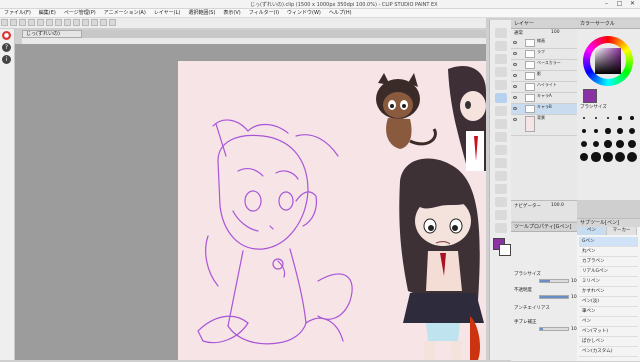 Image resolution: width=640 pixels, height=362 pixels. Describe the element at coordinates (501, 202) in the screenshot. I see `gradient-tool-icon` at that location.